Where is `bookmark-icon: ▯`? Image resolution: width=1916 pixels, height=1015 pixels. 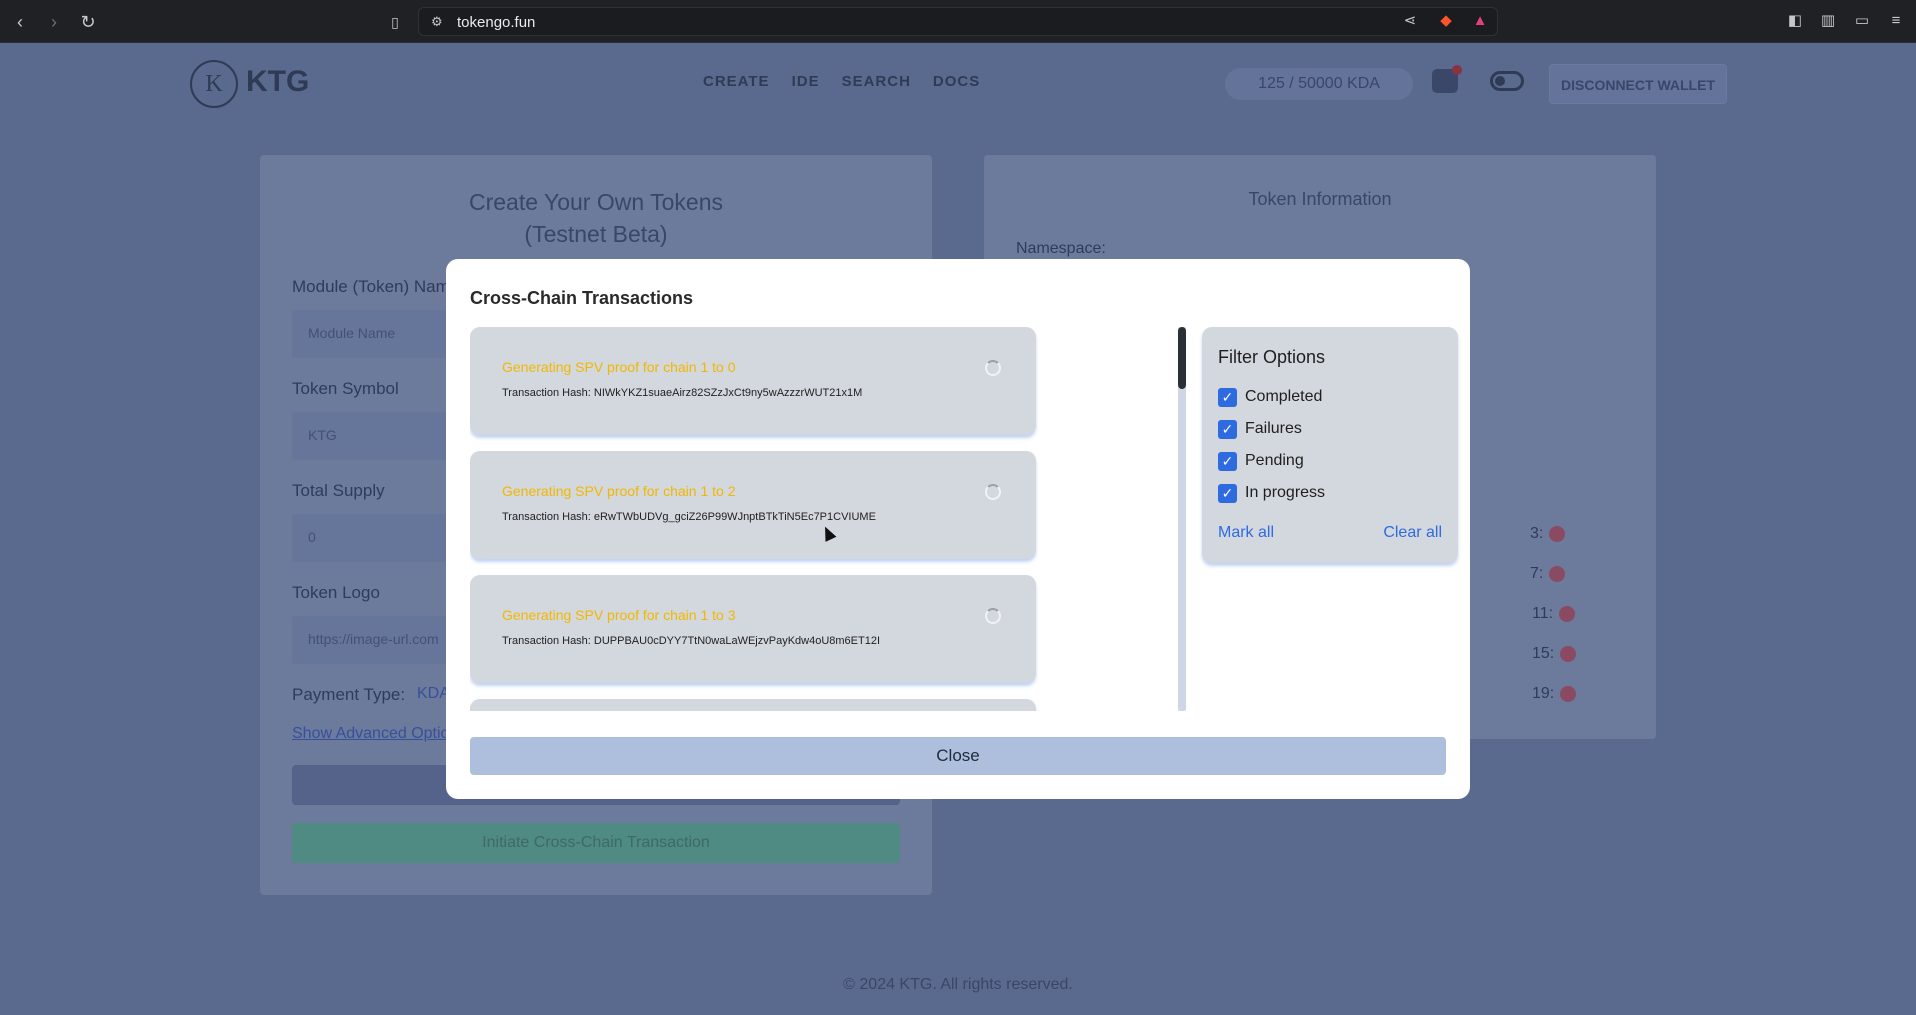 bookmark-icon: ▯ is located at coordinates (395, 22).